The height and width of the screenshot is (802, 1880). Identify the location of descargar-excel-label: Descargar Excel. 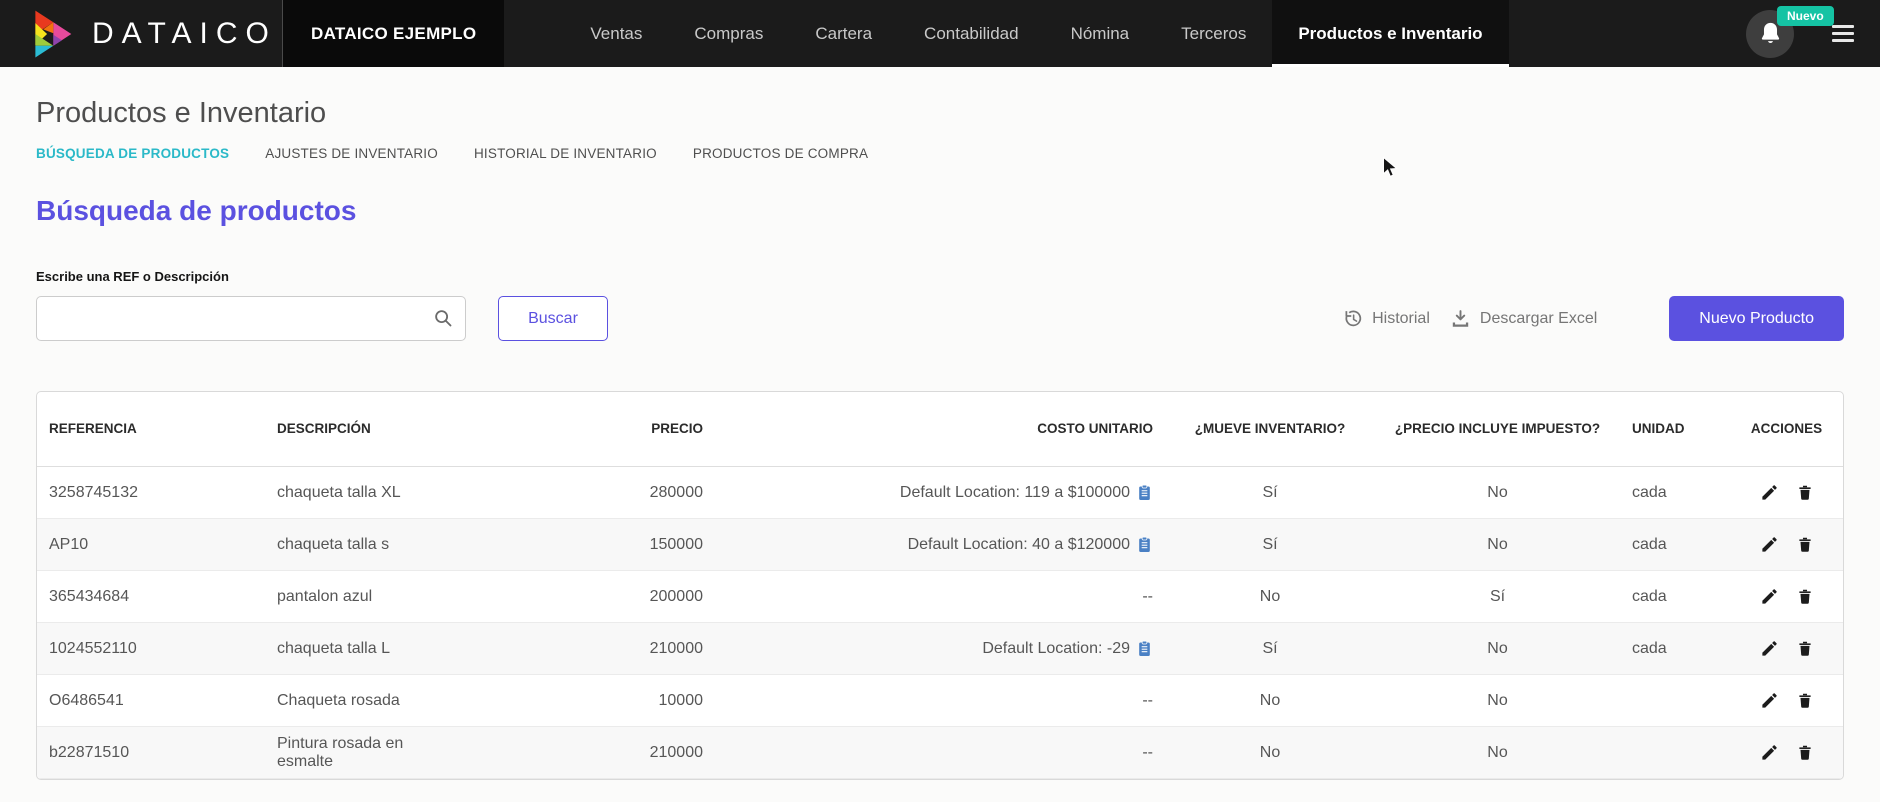
(1538, 318).